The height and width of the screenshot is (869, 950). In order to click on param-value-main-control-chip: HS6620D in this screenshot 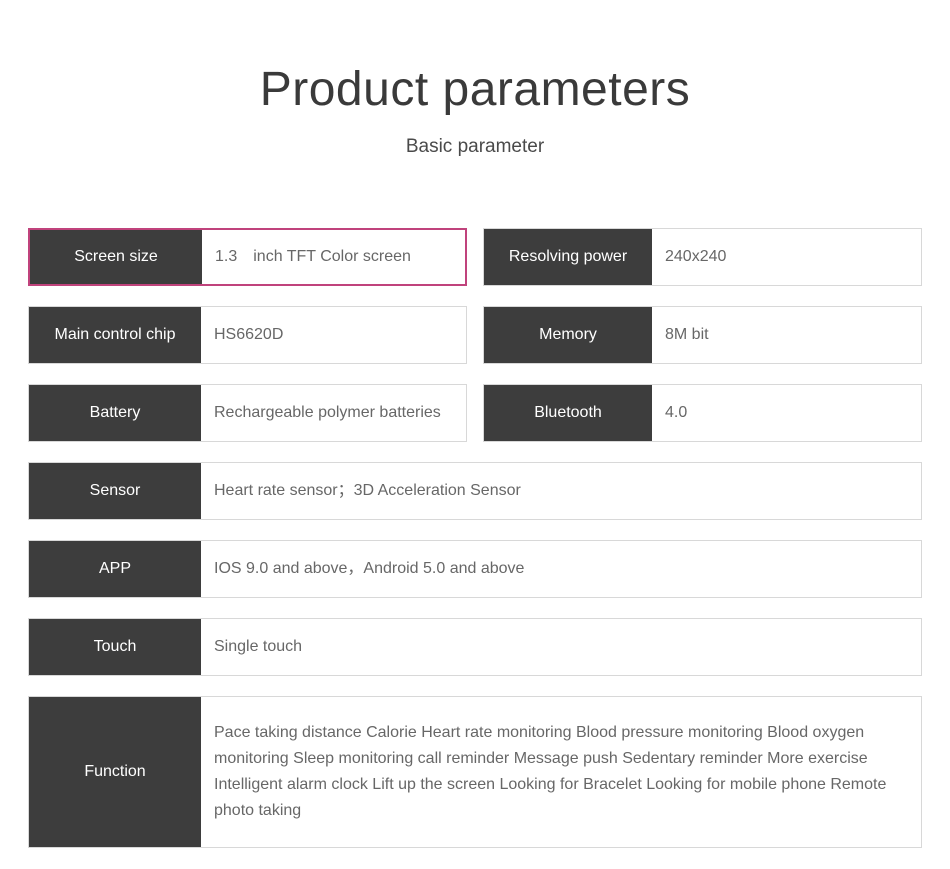, I will do `click(333, 335)`.